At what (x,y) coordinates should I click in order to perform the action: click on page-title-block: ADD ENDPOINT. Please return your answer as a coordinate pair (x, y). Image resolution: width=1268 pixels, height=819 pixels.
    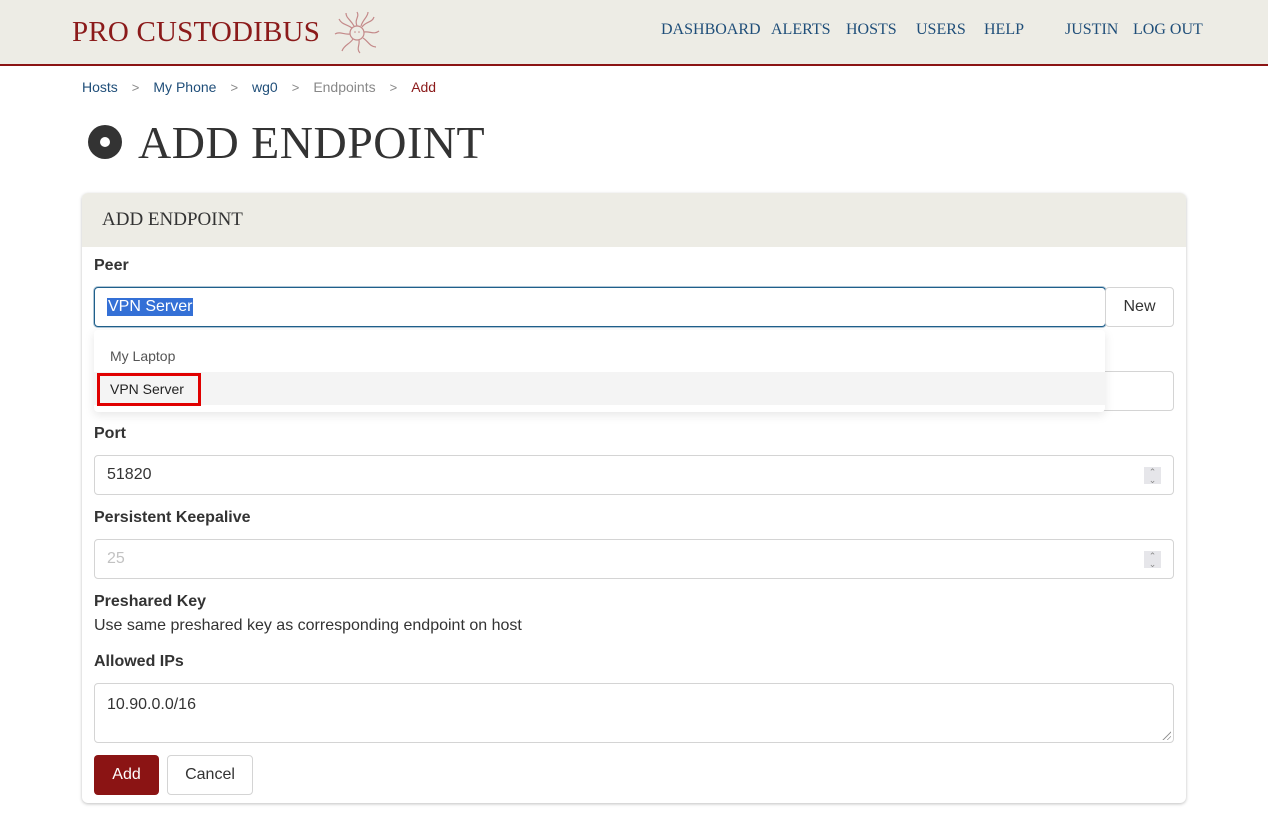
    Looking at the image, I should click on (286, 142).